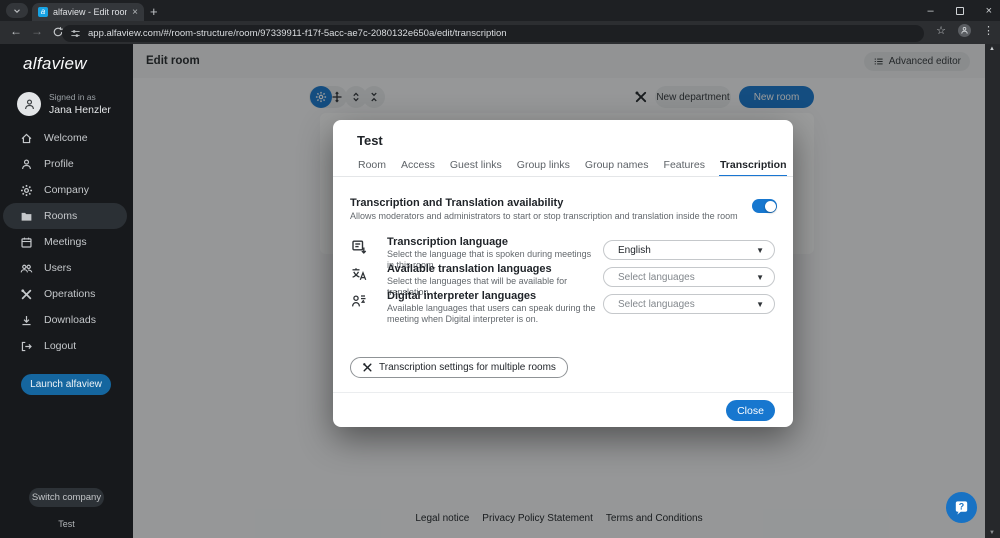 The width and height of the screenshot is (1000, 538). I want to click on sidebar-item-label: Company, so click(66, 190).